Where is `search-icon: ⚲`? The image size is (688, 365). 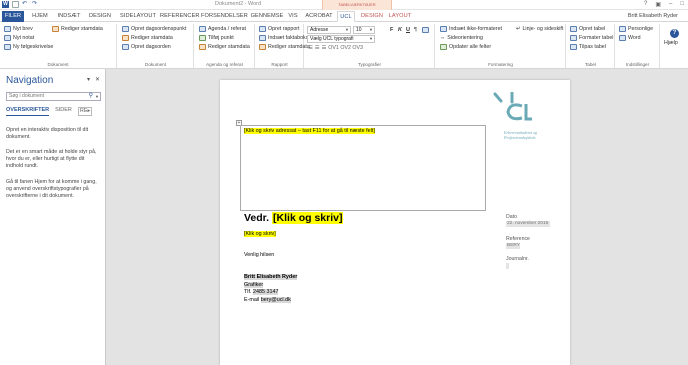 search-icon: ⚲ is located at coordinates (91, 96).